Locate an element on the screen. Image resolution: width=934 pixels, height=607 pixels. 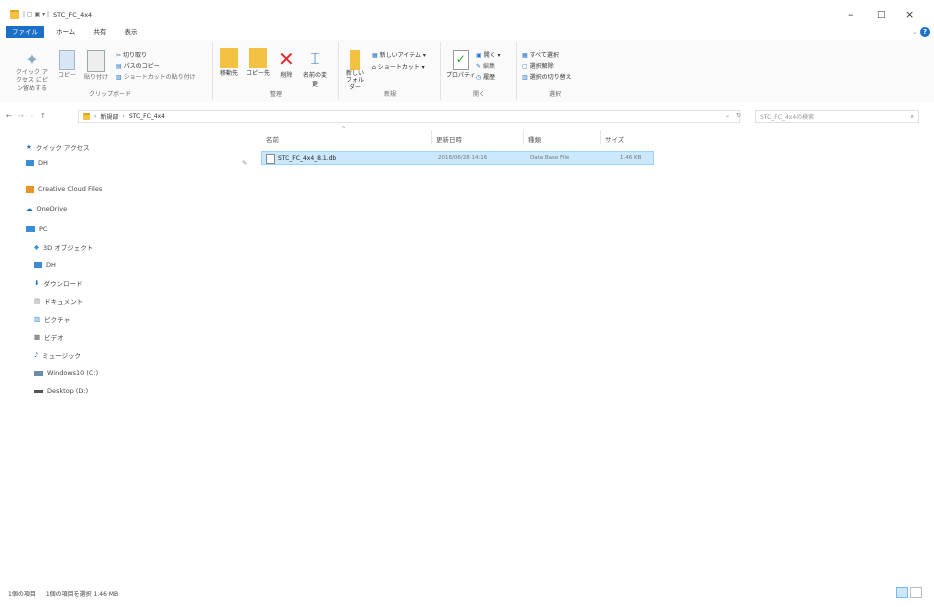
open-button: ▣ 開く ▾ is located at coordinates (488, 55).